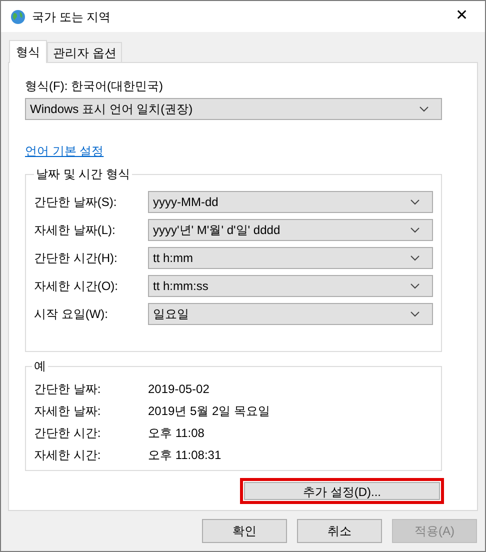 The image size is (486, 552). I want to click on link: 언어 기본 설정, so click(64, 151).